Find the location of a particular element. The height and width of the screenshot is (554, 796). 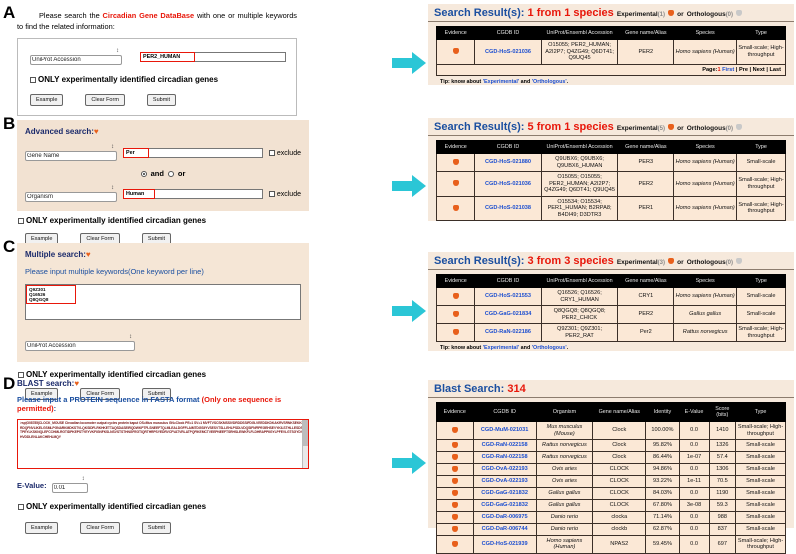

cgdb-id-link: CGD-HoS-021880 is located at coordinates (508, 162).